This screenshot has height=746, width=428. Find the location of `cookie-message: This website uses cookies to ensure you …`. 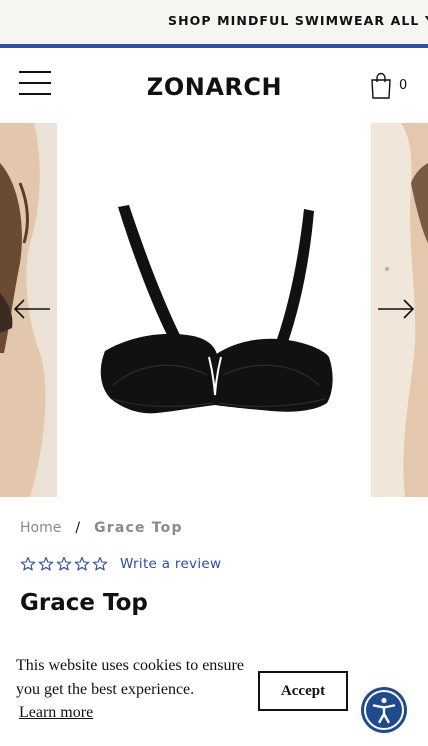

cookie-message: This website uses cookies to ensure you … is located at coordinates (130, 677).